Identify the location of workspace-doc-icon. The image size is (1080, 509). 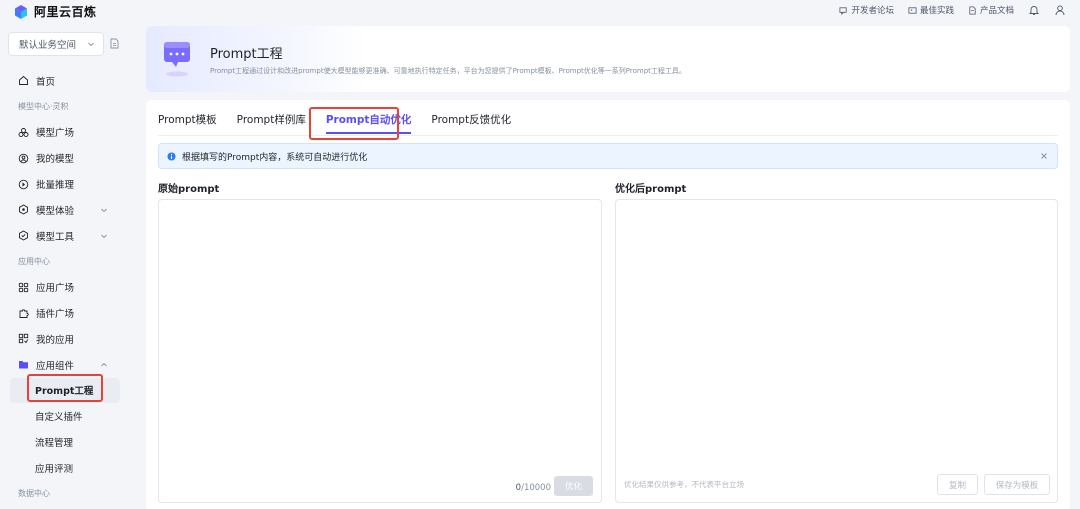
(114, 43).